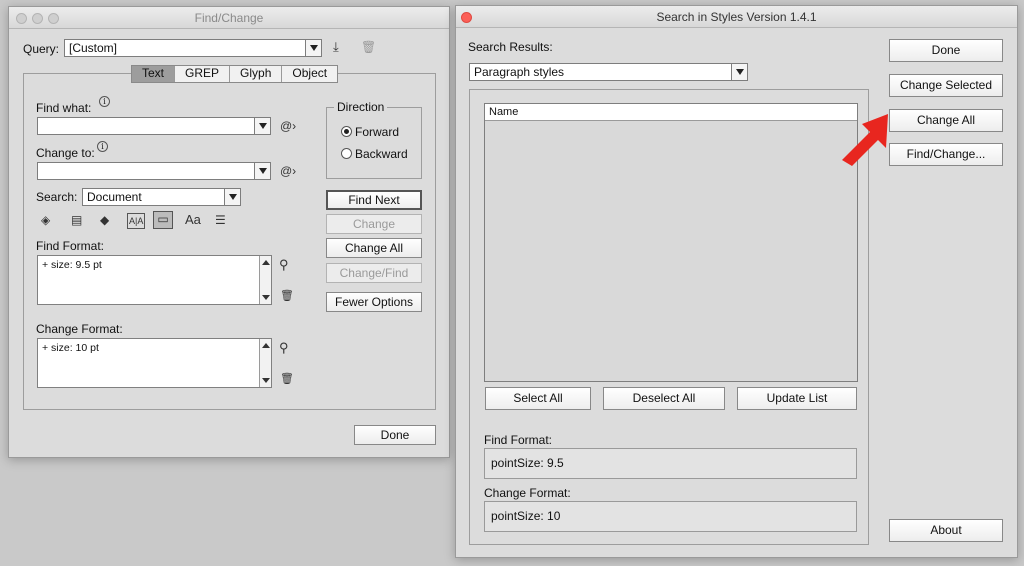  What do you see at coordinates (368, 47) in the screenshot?
I see `delete-query-icon: 🗑` at bounding box center [368, 47].